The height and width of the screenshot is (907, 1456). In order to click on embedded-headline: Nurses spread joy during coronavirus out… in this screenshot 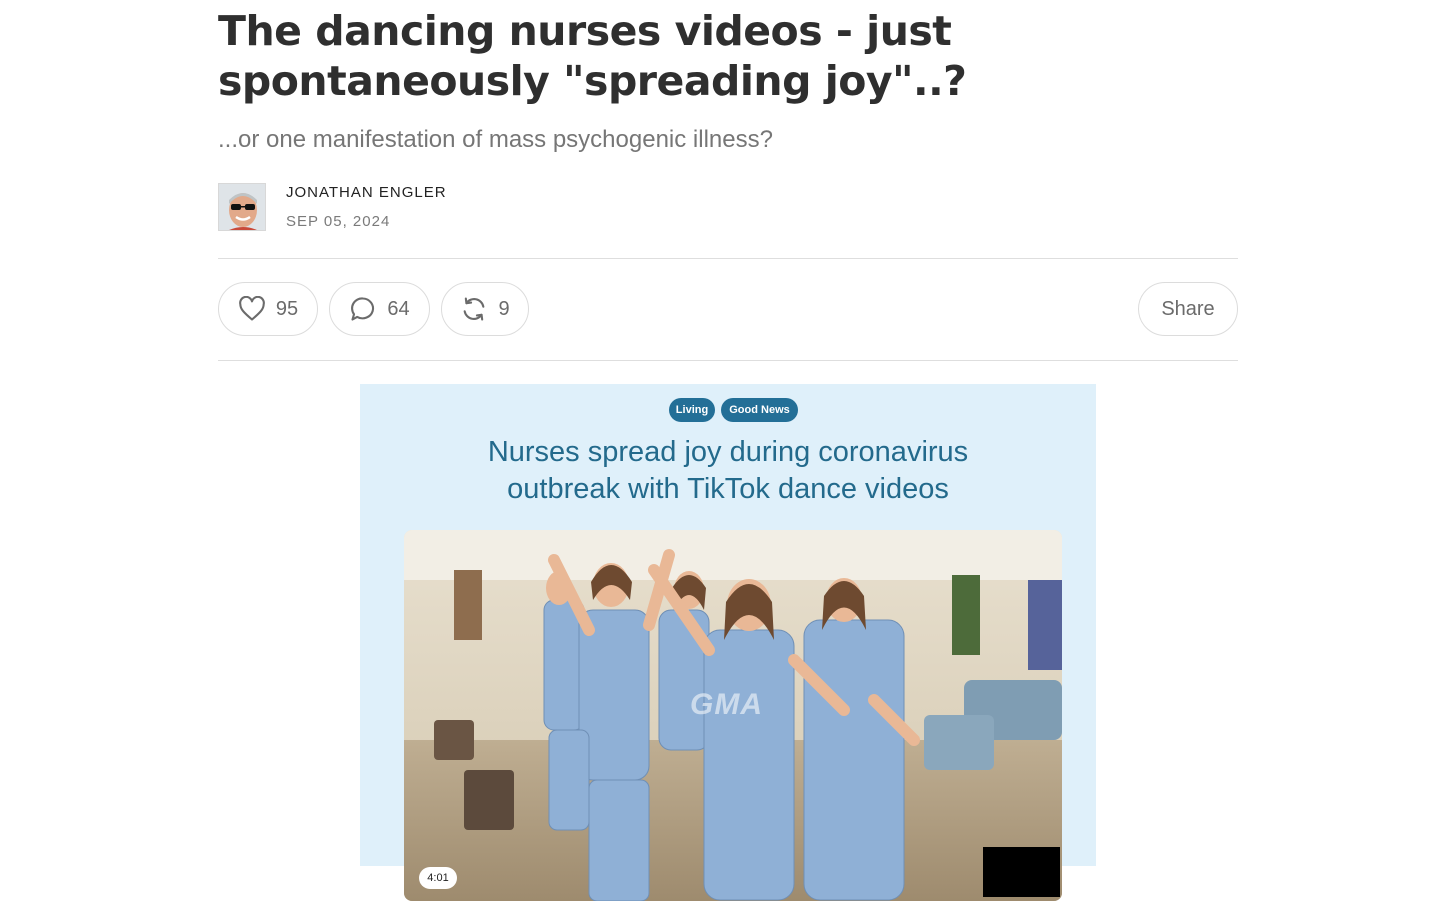, I will do `click(728, 471)`.